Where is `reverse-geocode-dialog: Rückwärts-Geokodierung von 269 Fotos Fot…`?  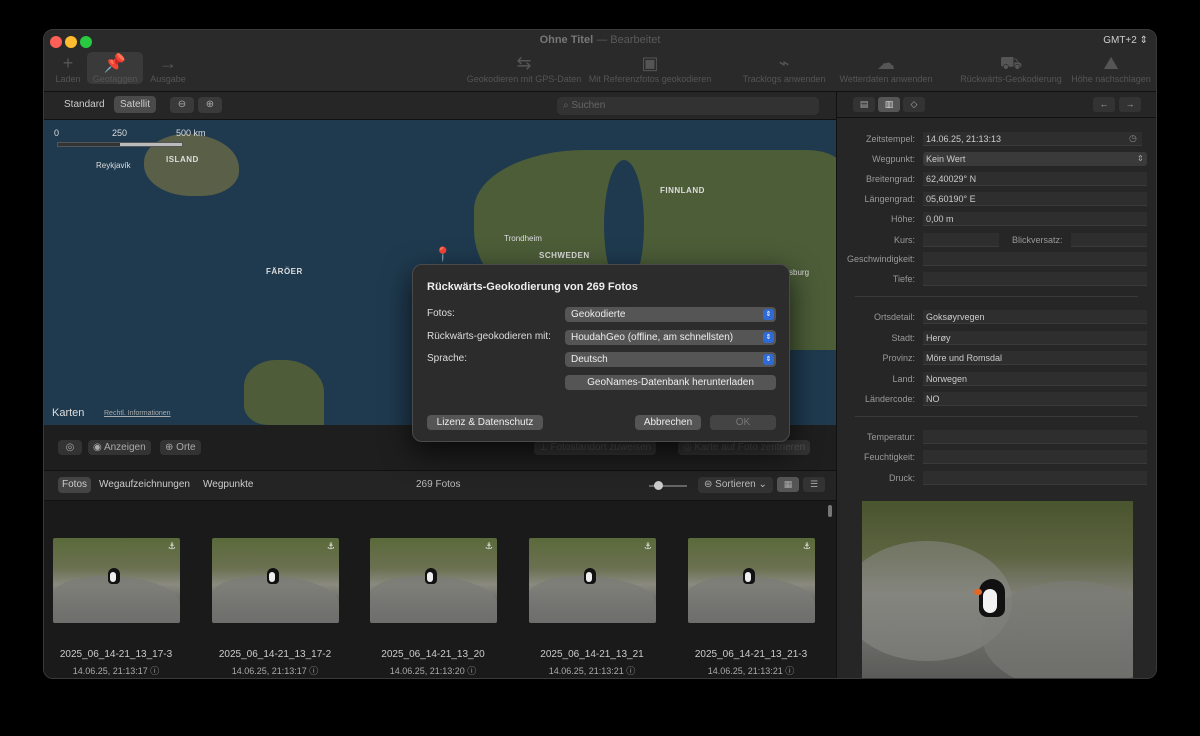
reverse-geocode-dialog: Rückwärts-Geokodierung von 269 Fotos Fot… is located at coordinates (601, 353).